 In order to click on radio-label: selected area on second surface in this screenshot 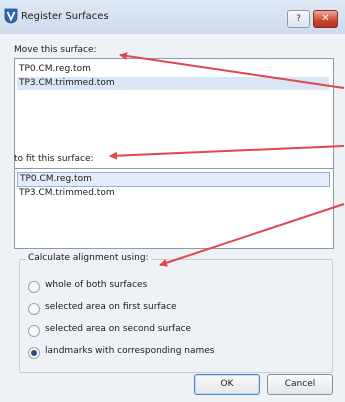, I will do `click(118, 329)`.